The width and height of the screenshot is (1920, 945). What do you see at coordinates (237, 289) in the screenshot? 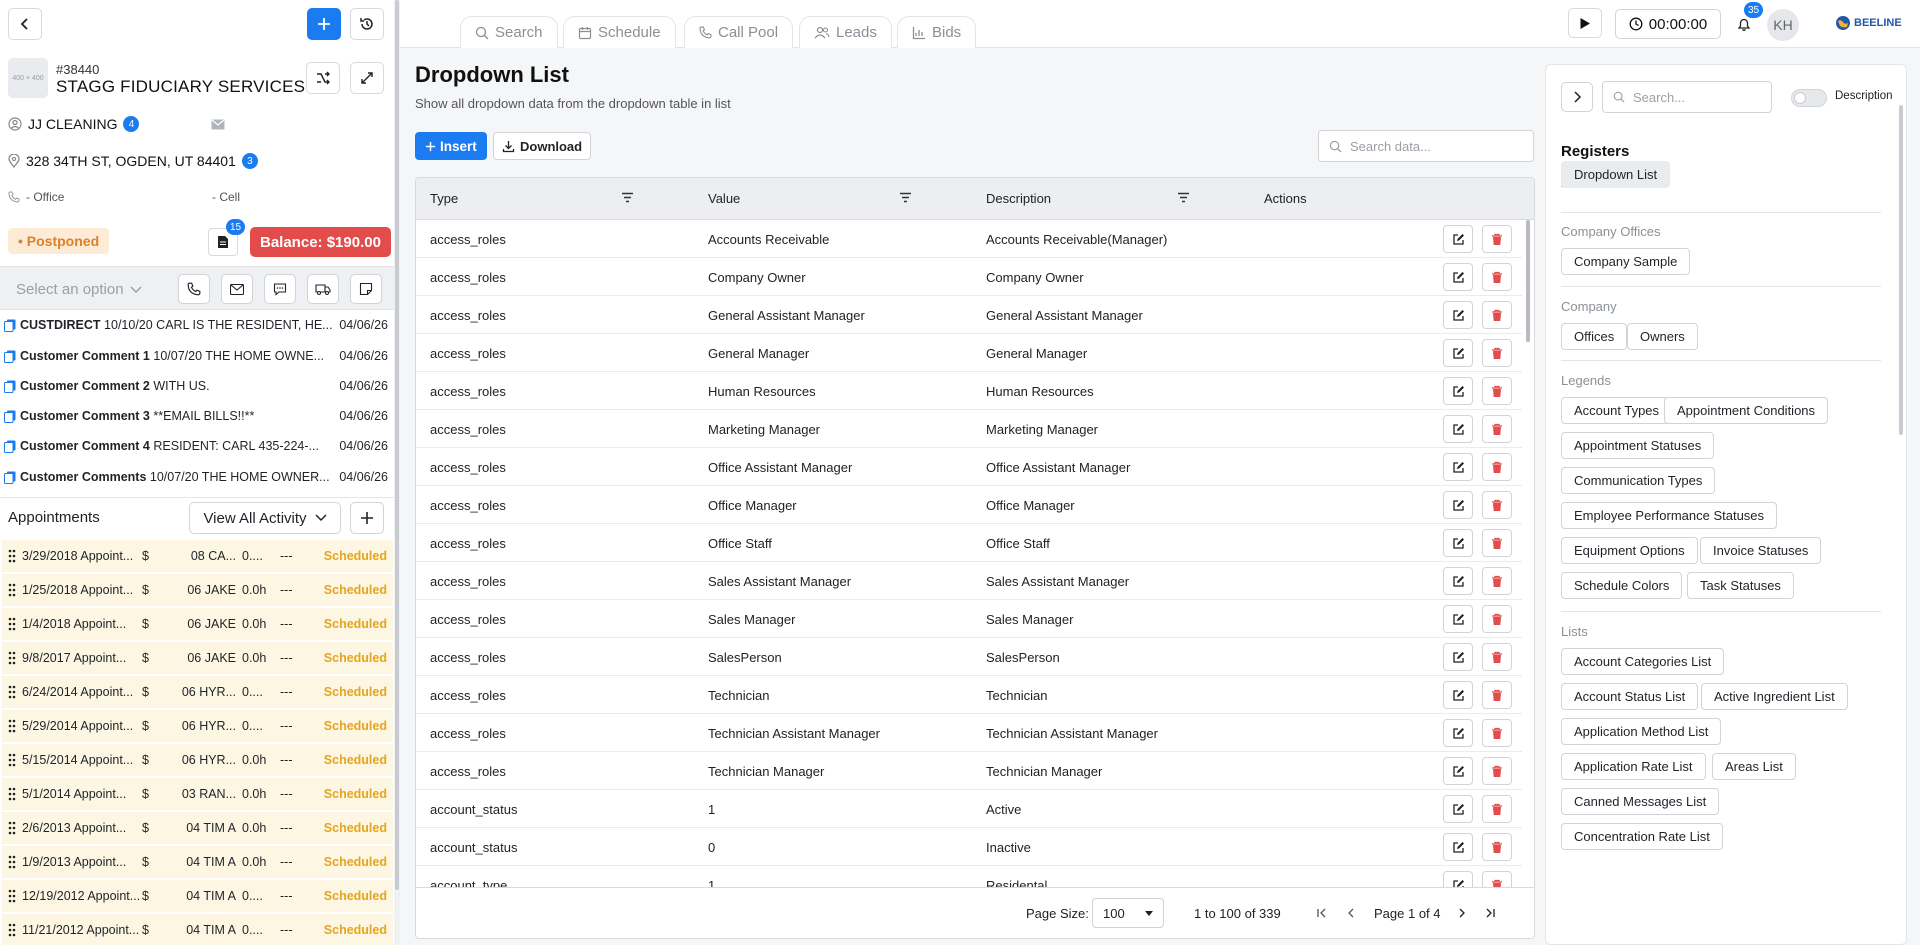
I see `email-button` at bounding box center [237, 289].